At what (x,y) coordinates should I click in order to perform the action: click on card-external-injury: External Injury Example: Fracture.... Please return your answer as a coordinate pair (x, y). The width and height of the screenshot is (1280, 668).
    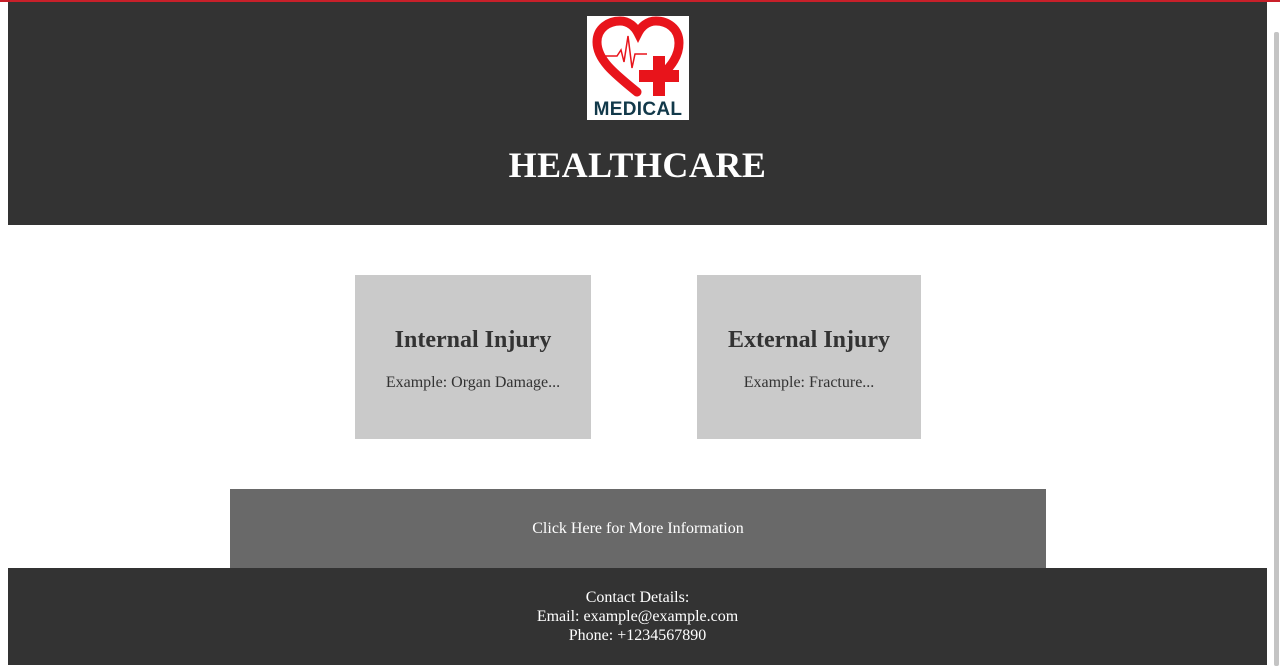
    Looking at the image, I should click on (809, 357).